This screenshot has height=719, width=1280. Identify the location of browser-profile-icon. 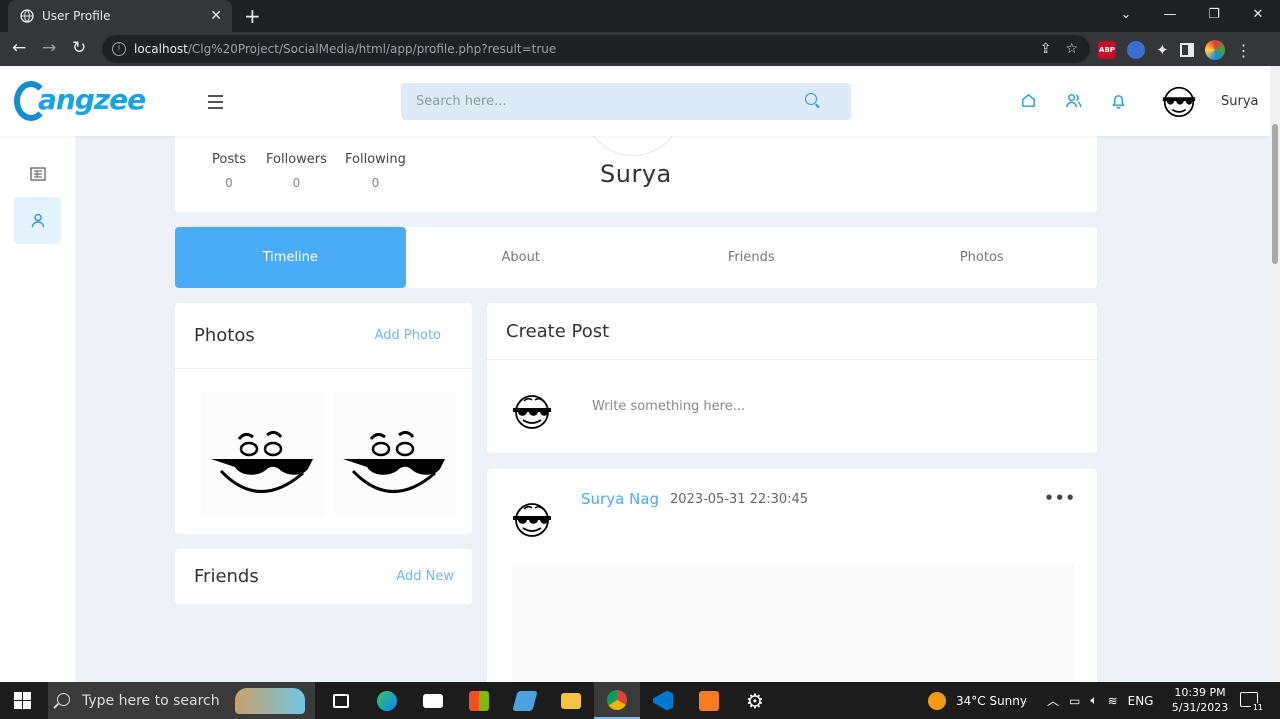
(1214, 50).